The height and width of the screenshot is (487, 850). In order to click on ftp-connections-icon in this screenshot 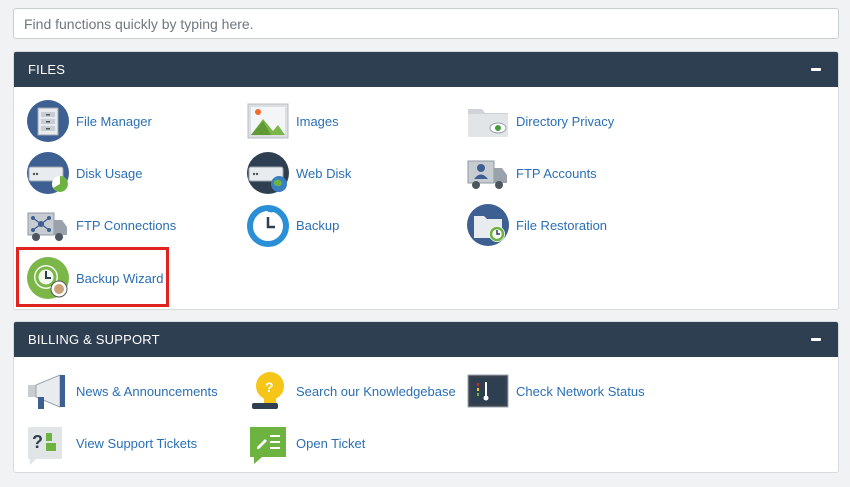, I will do `click(47, 226)`.